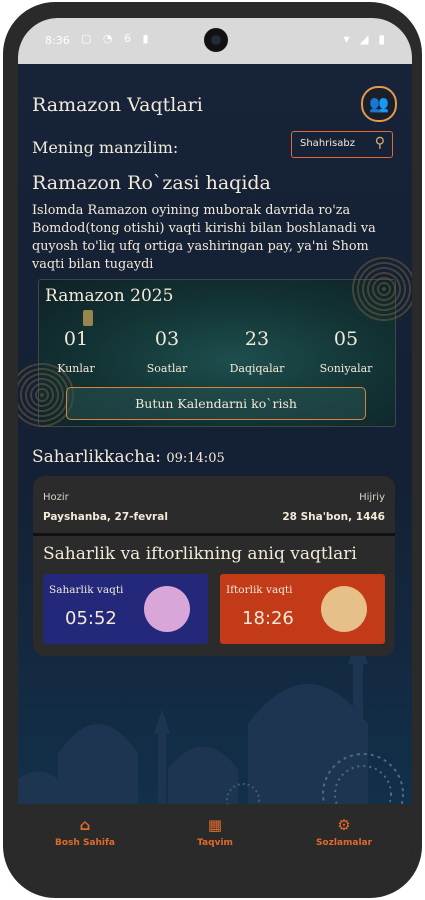  I want to click on nav-settings: ⚙ Sozlamalar, so click(344, 831).